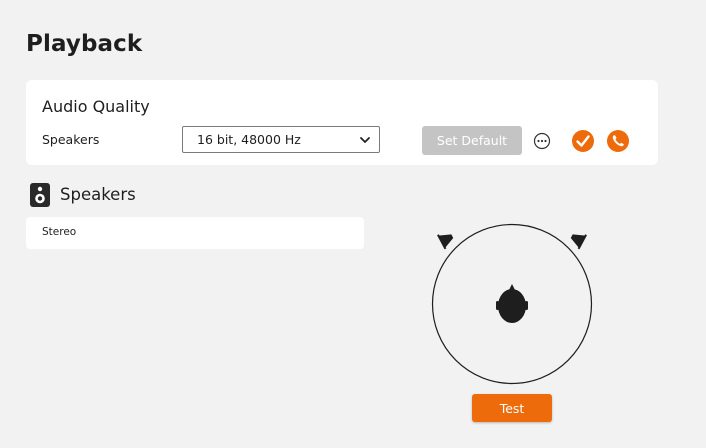 This screenshot has width=706, height=448. What do you see at coordinates (40, 195) in the screenshot?
I see `speaker-icon` at bounding box center [40, 195].